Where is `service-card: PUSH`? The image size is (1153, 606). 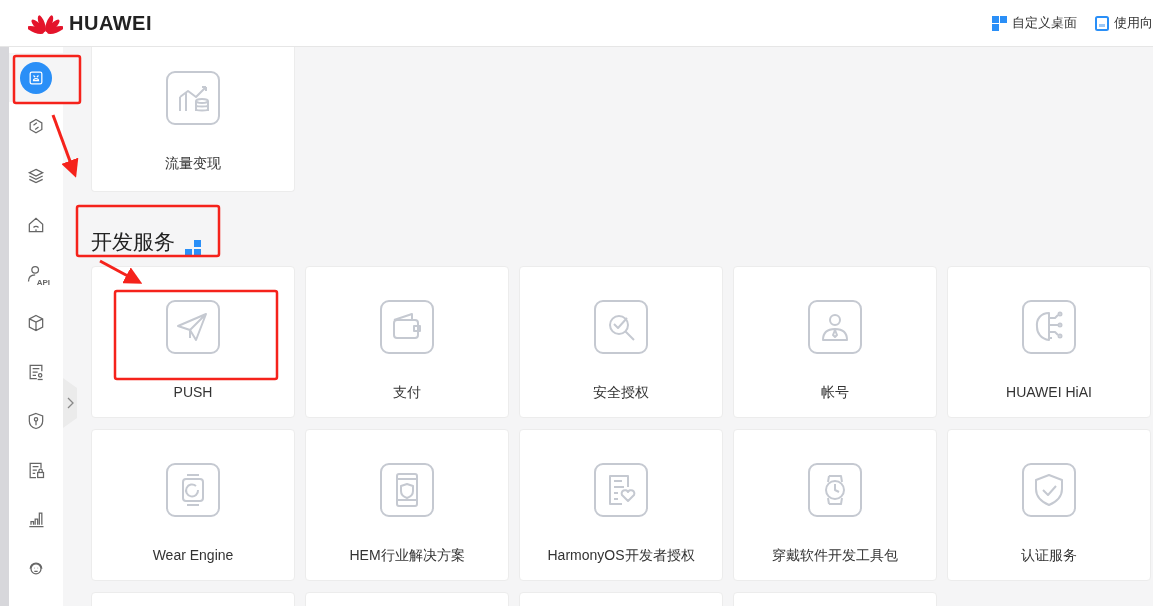 service-card: PUSH is located at coordinates (193, 342).